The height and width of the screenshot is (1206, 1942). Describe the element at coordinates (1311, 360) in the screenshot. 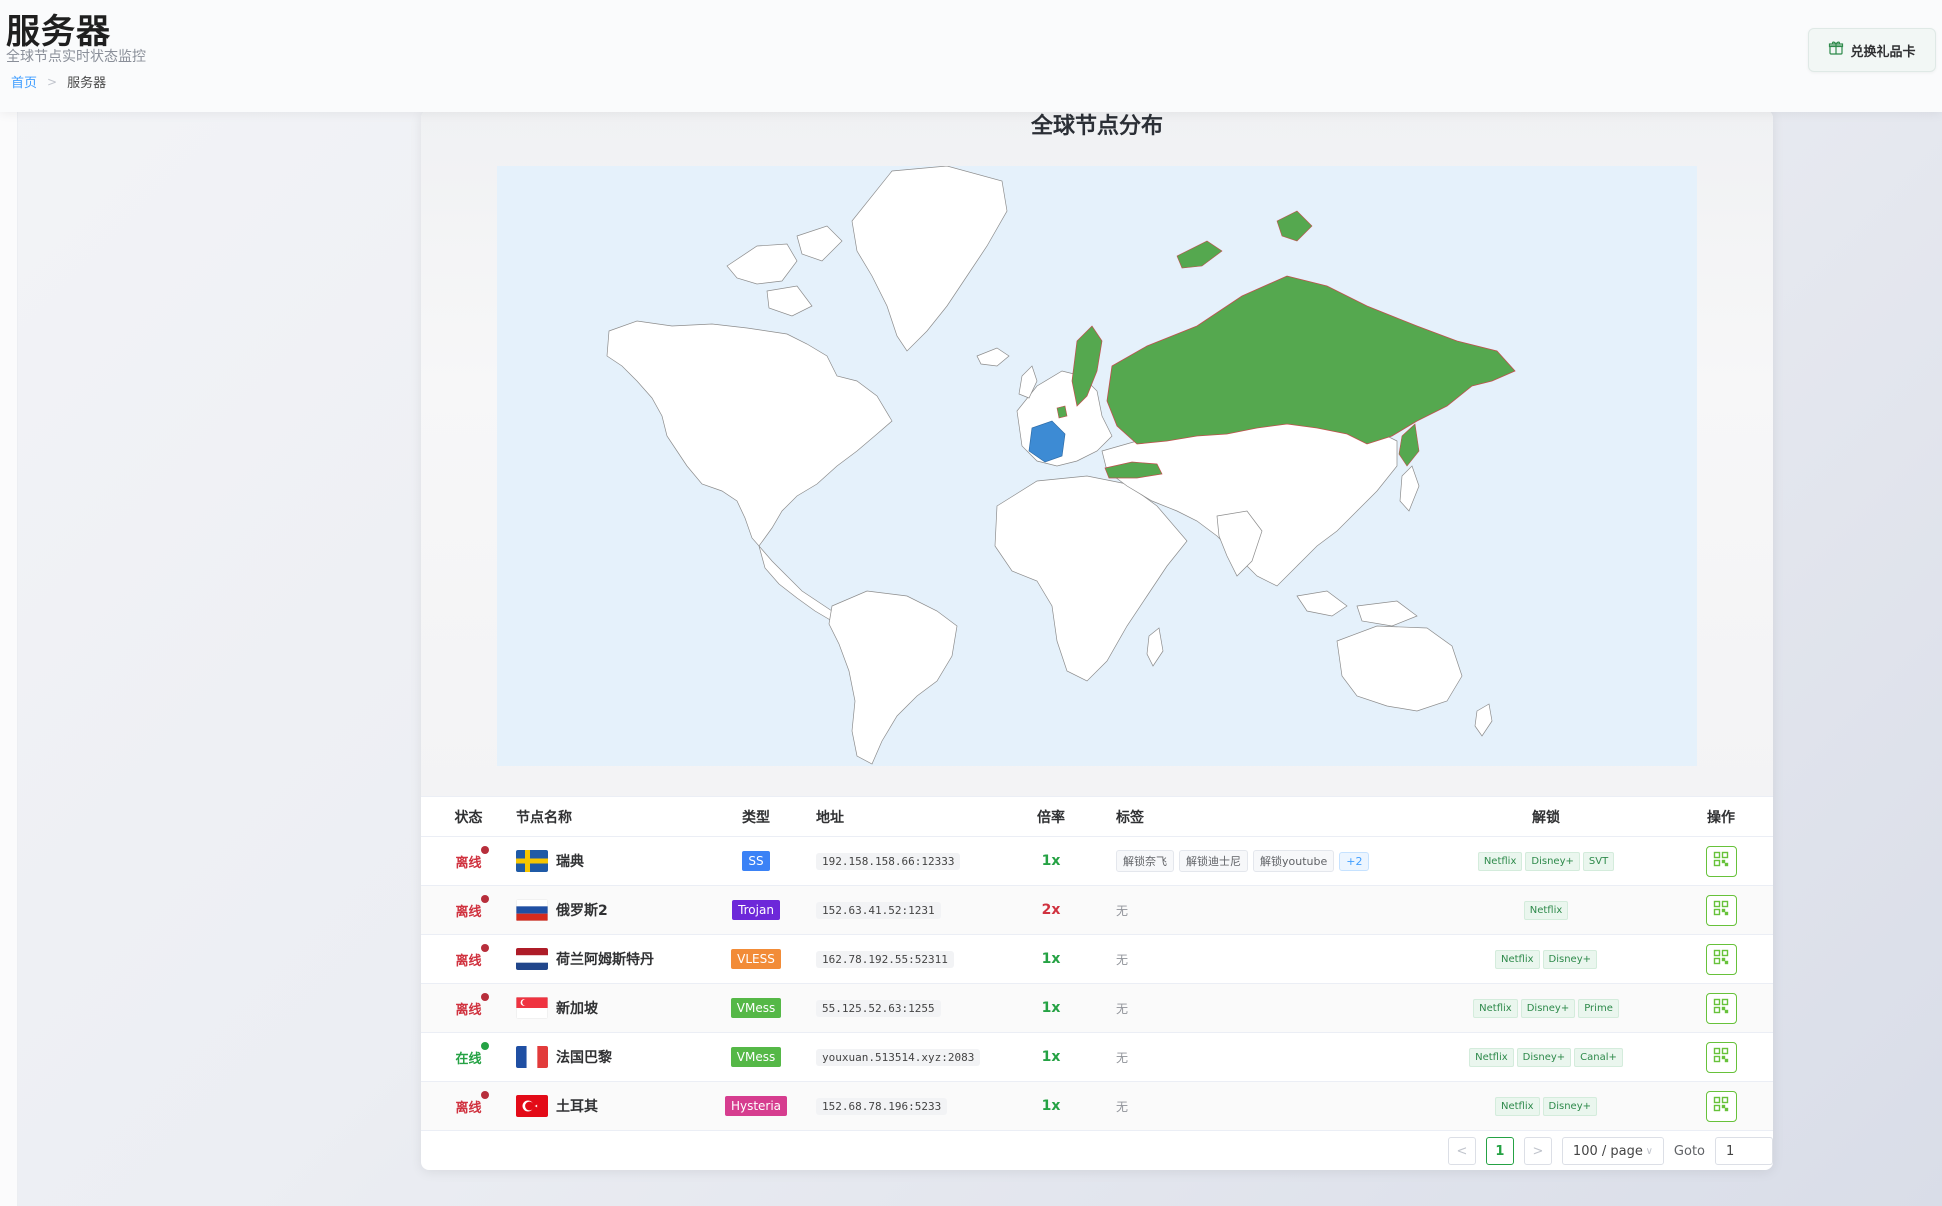

I see `map-country-russia` at that location.